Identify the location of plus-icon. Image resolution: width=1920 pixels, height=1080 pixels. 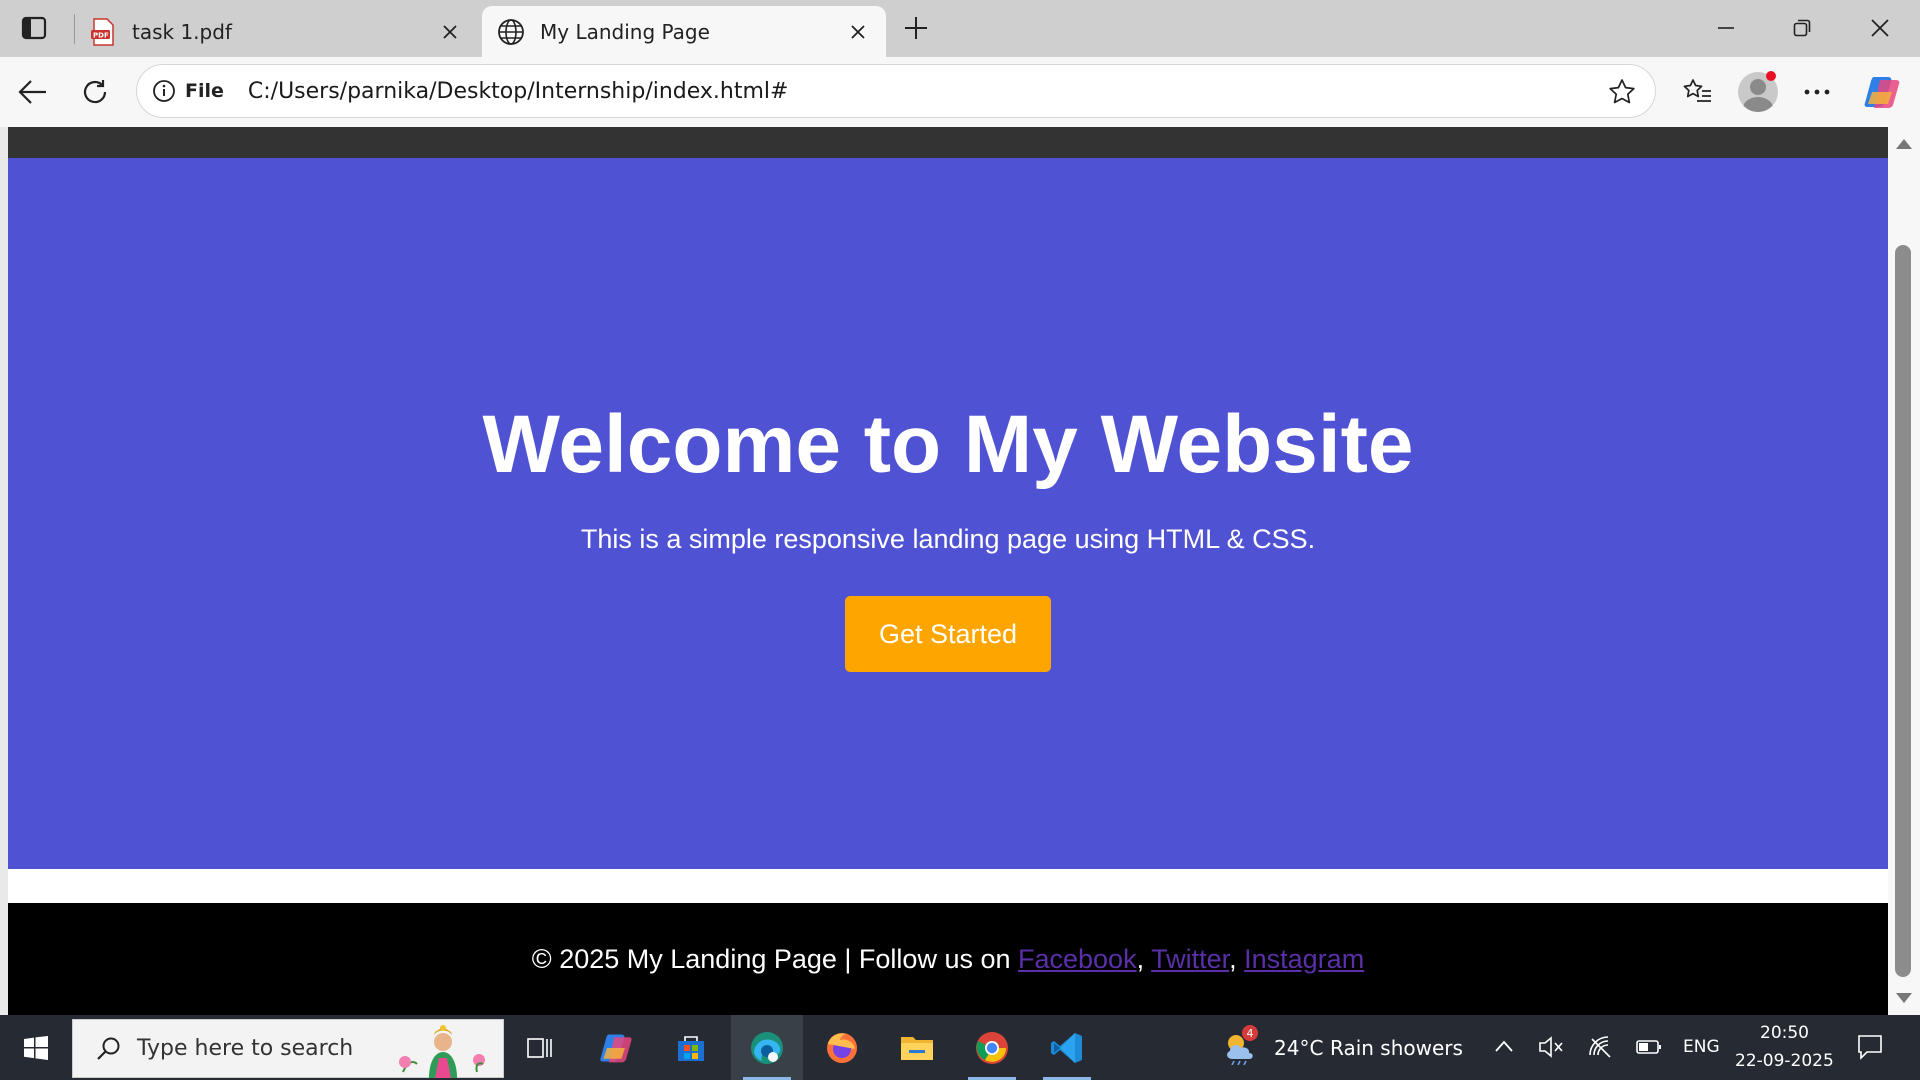
(916, 28).